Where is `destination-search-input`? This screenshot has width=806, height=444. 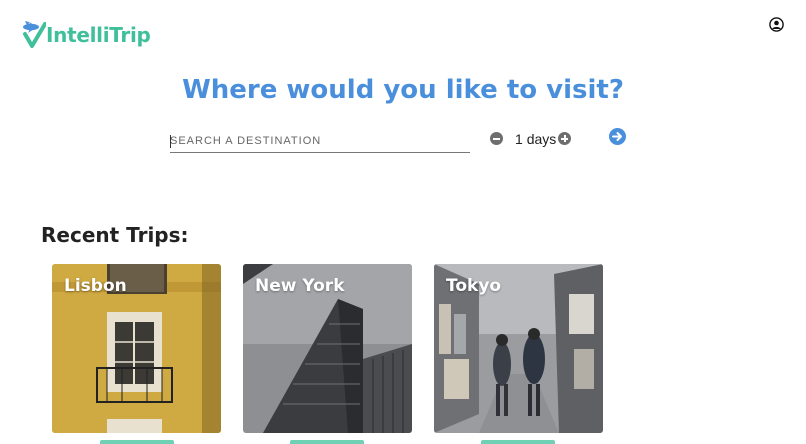 destination-search-input is located at coordinates (320, 141).